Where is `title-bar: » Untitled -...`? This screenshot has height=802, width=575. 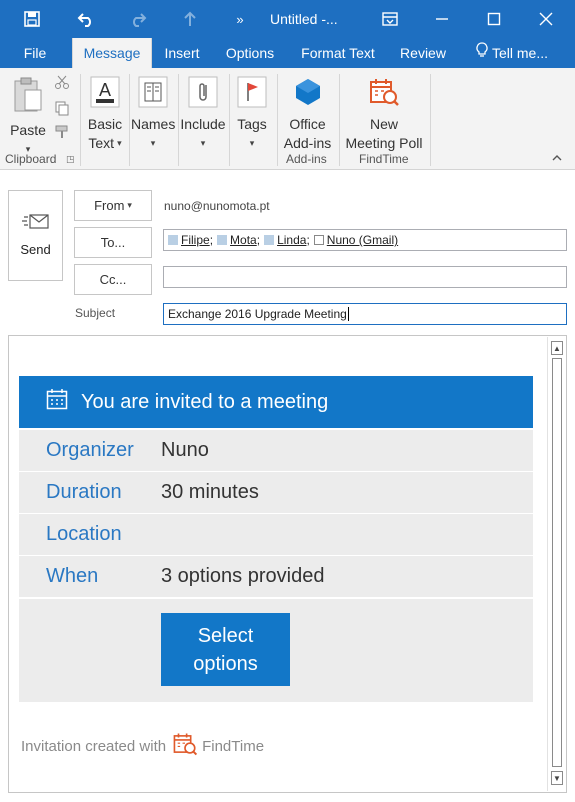 title-bar: » Untitled -... is located at coordinates (287, 19).